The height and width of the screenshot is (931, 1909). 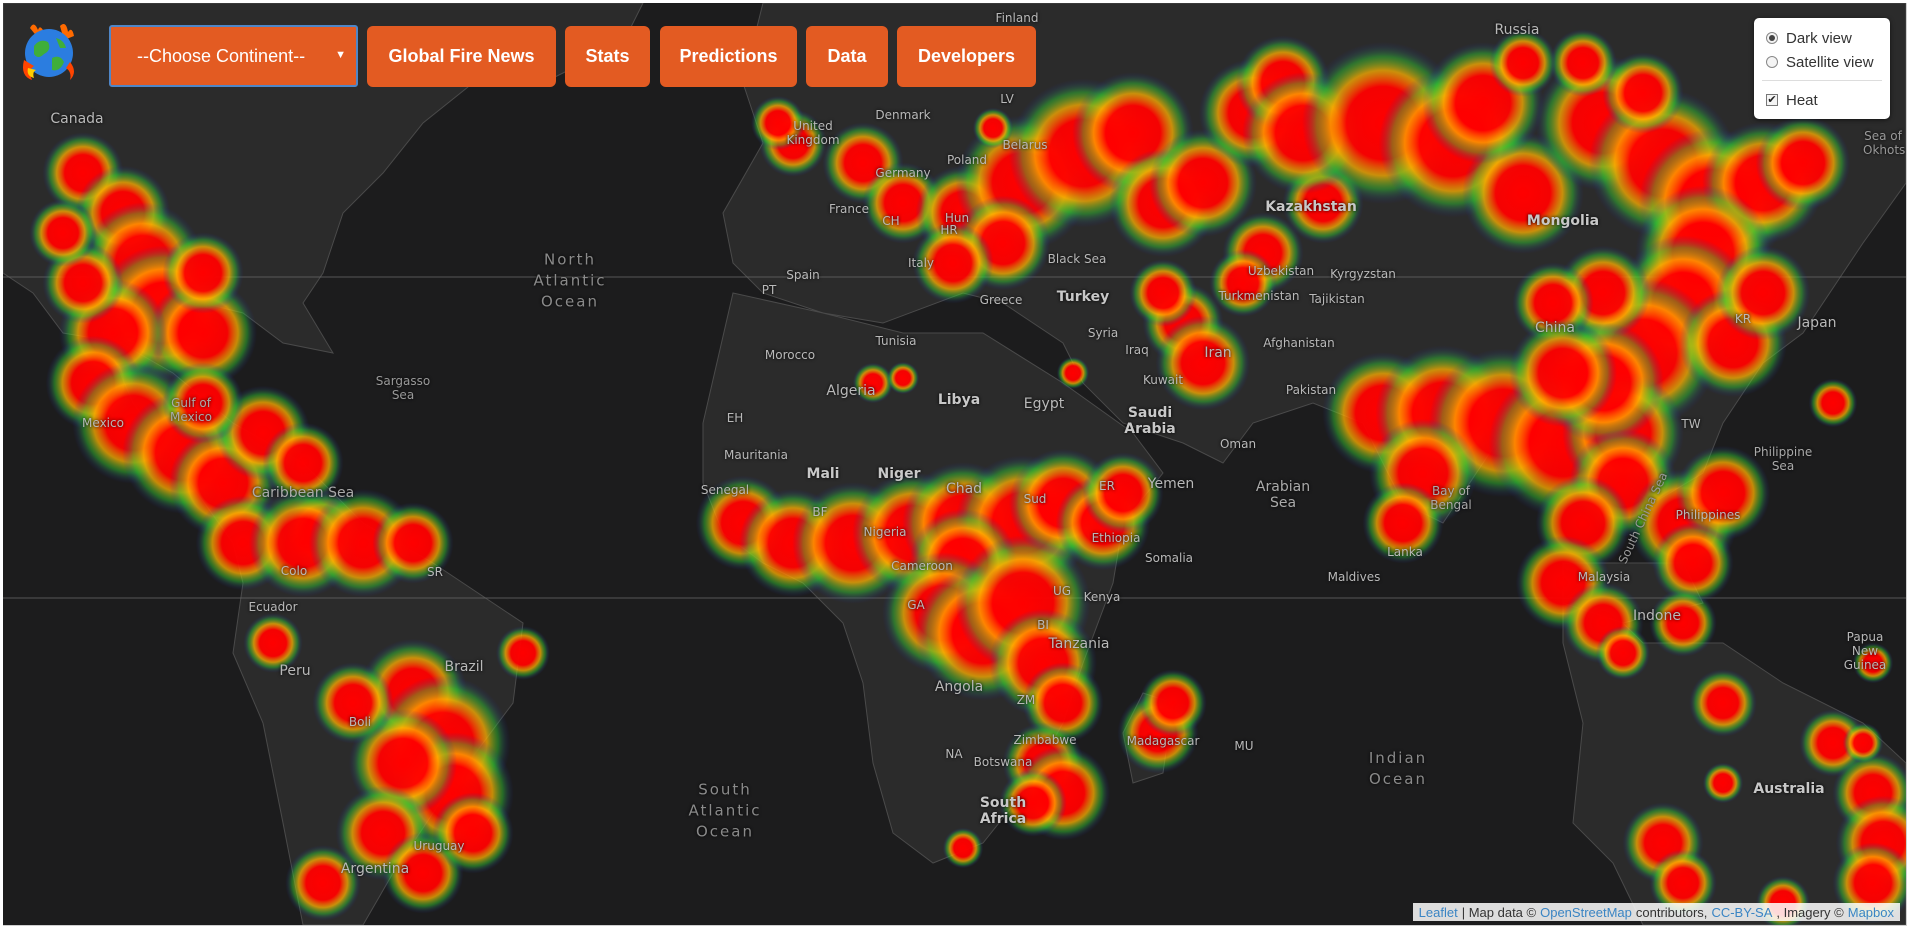 What do you see at coordinates (949, 230) in the screenshot?
I see `label-hr: HR` at bounding box center [949, 230].